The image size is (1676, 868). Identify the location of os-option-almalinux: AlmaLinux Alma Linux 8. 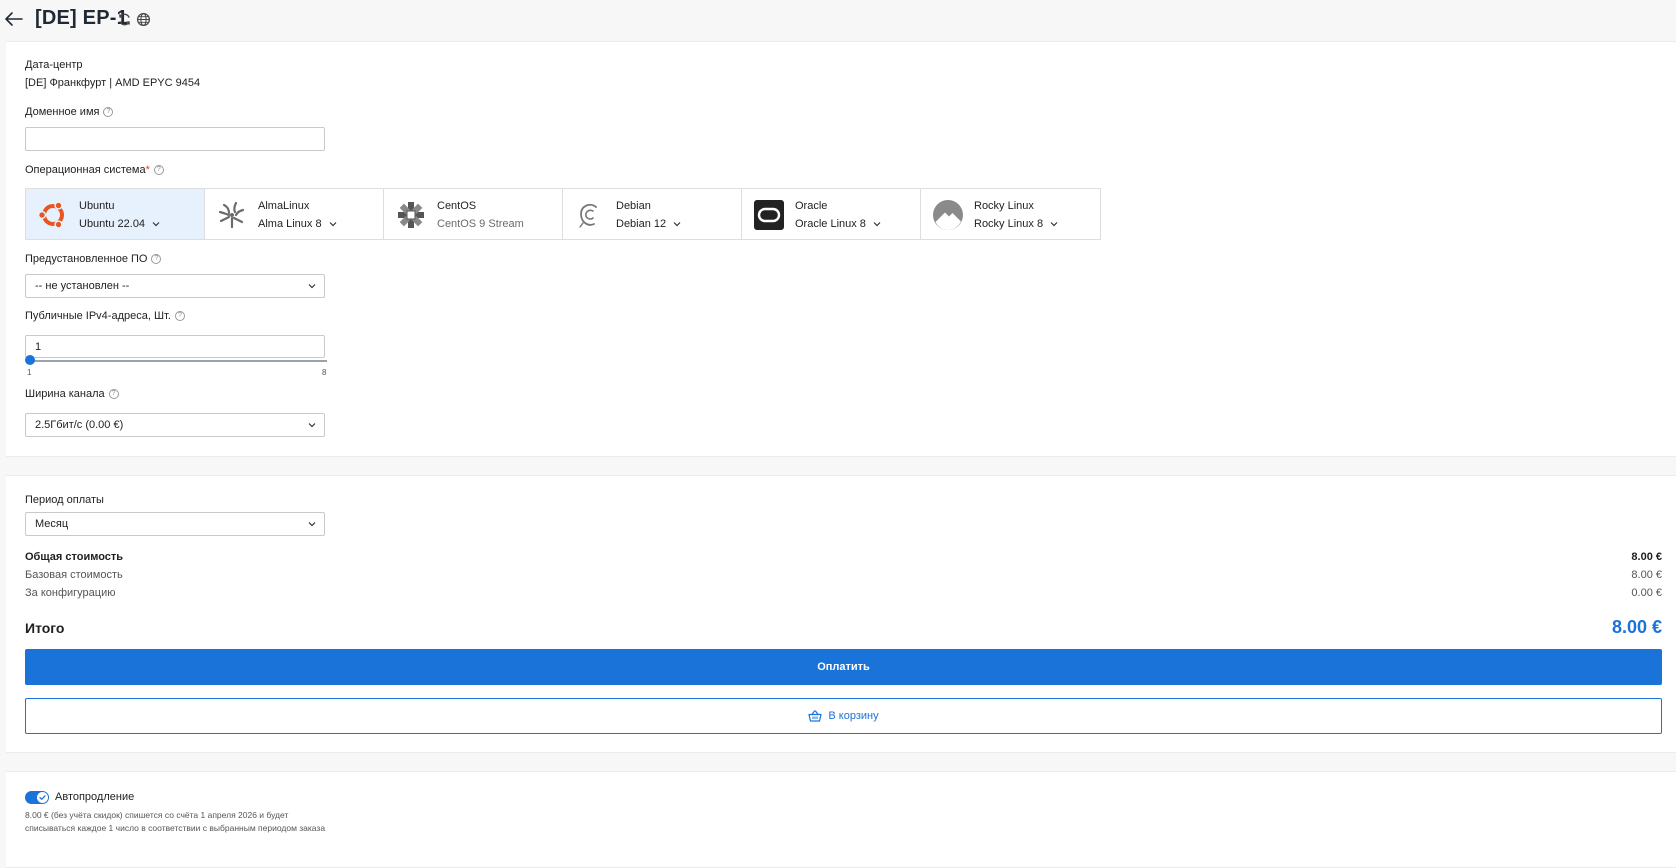
(294, 214).